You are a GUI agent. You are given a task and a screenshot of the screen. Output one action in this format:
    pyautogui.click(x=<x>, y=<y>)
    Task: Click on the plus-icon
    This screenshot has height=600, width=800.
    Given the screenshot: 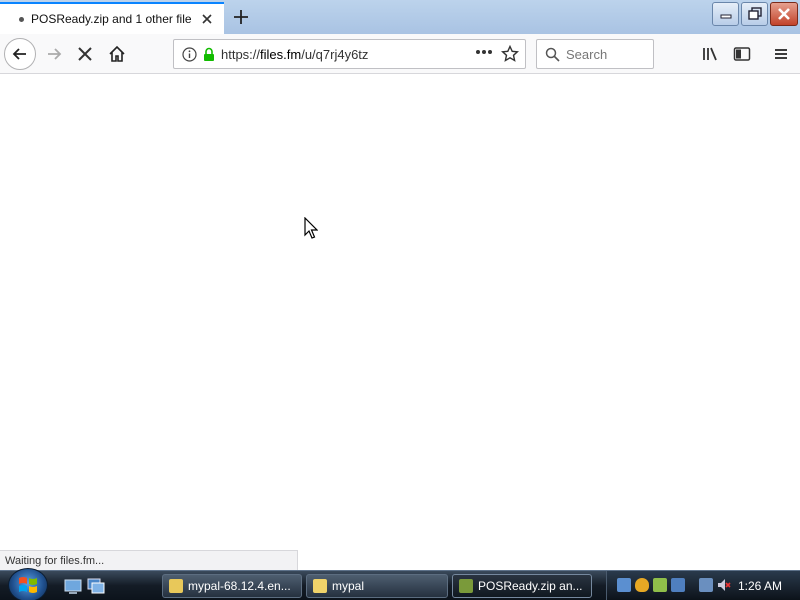 What is the action you would take?
    pyautogui.click(x=241, y=17)
    